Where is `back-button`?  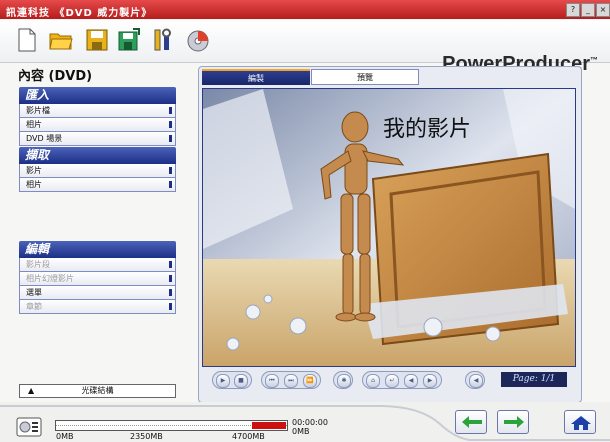 back-button is located at coordinates (471, 422).